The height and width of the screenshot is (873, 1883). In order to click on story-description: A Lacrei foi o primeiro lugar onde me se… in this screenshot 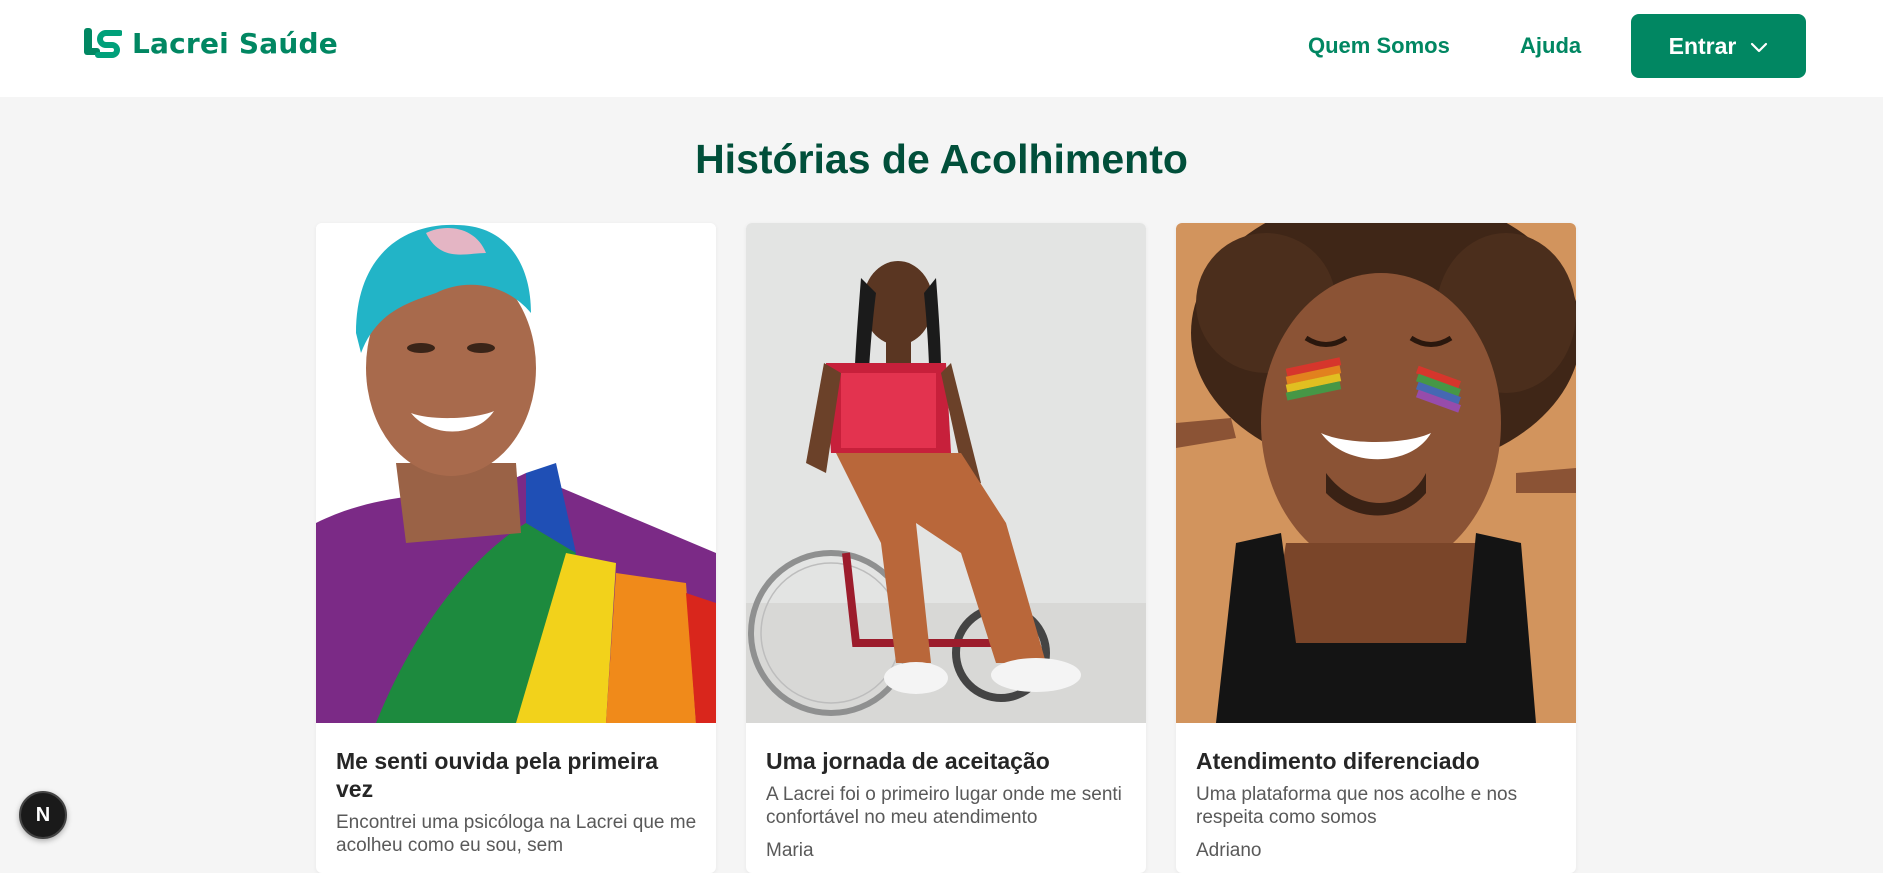, I will do `click(944, 806)`.